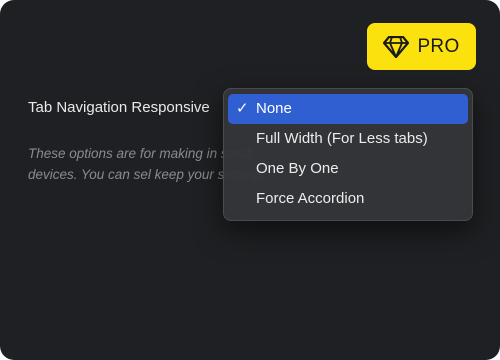 The width and height of the screenshot is (500, 360). I want to click on dropdown-option-none: ✓ None, so click(348, 109).